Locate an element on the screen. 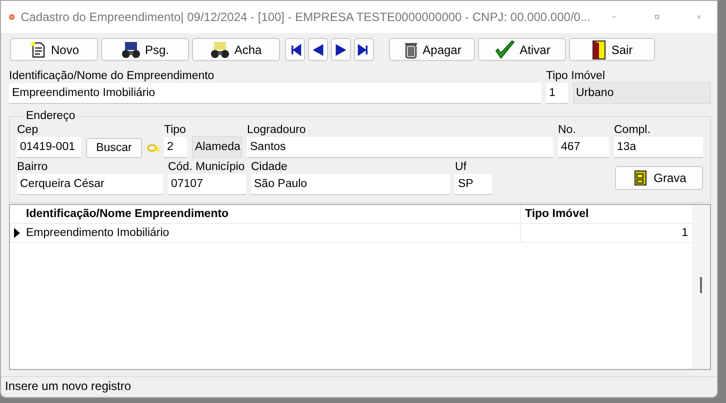 The image size is (726, 403). table-cell: Empreendimento Imobiliário is located at coordinates (272, 233).